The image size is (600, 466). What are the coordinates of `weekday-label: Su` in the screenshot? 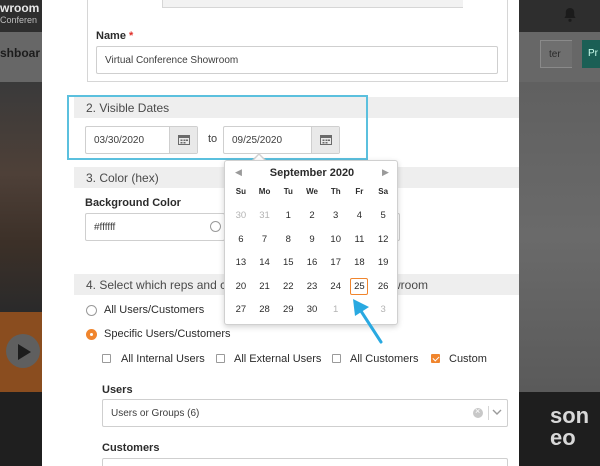 It's located at (240, 191).